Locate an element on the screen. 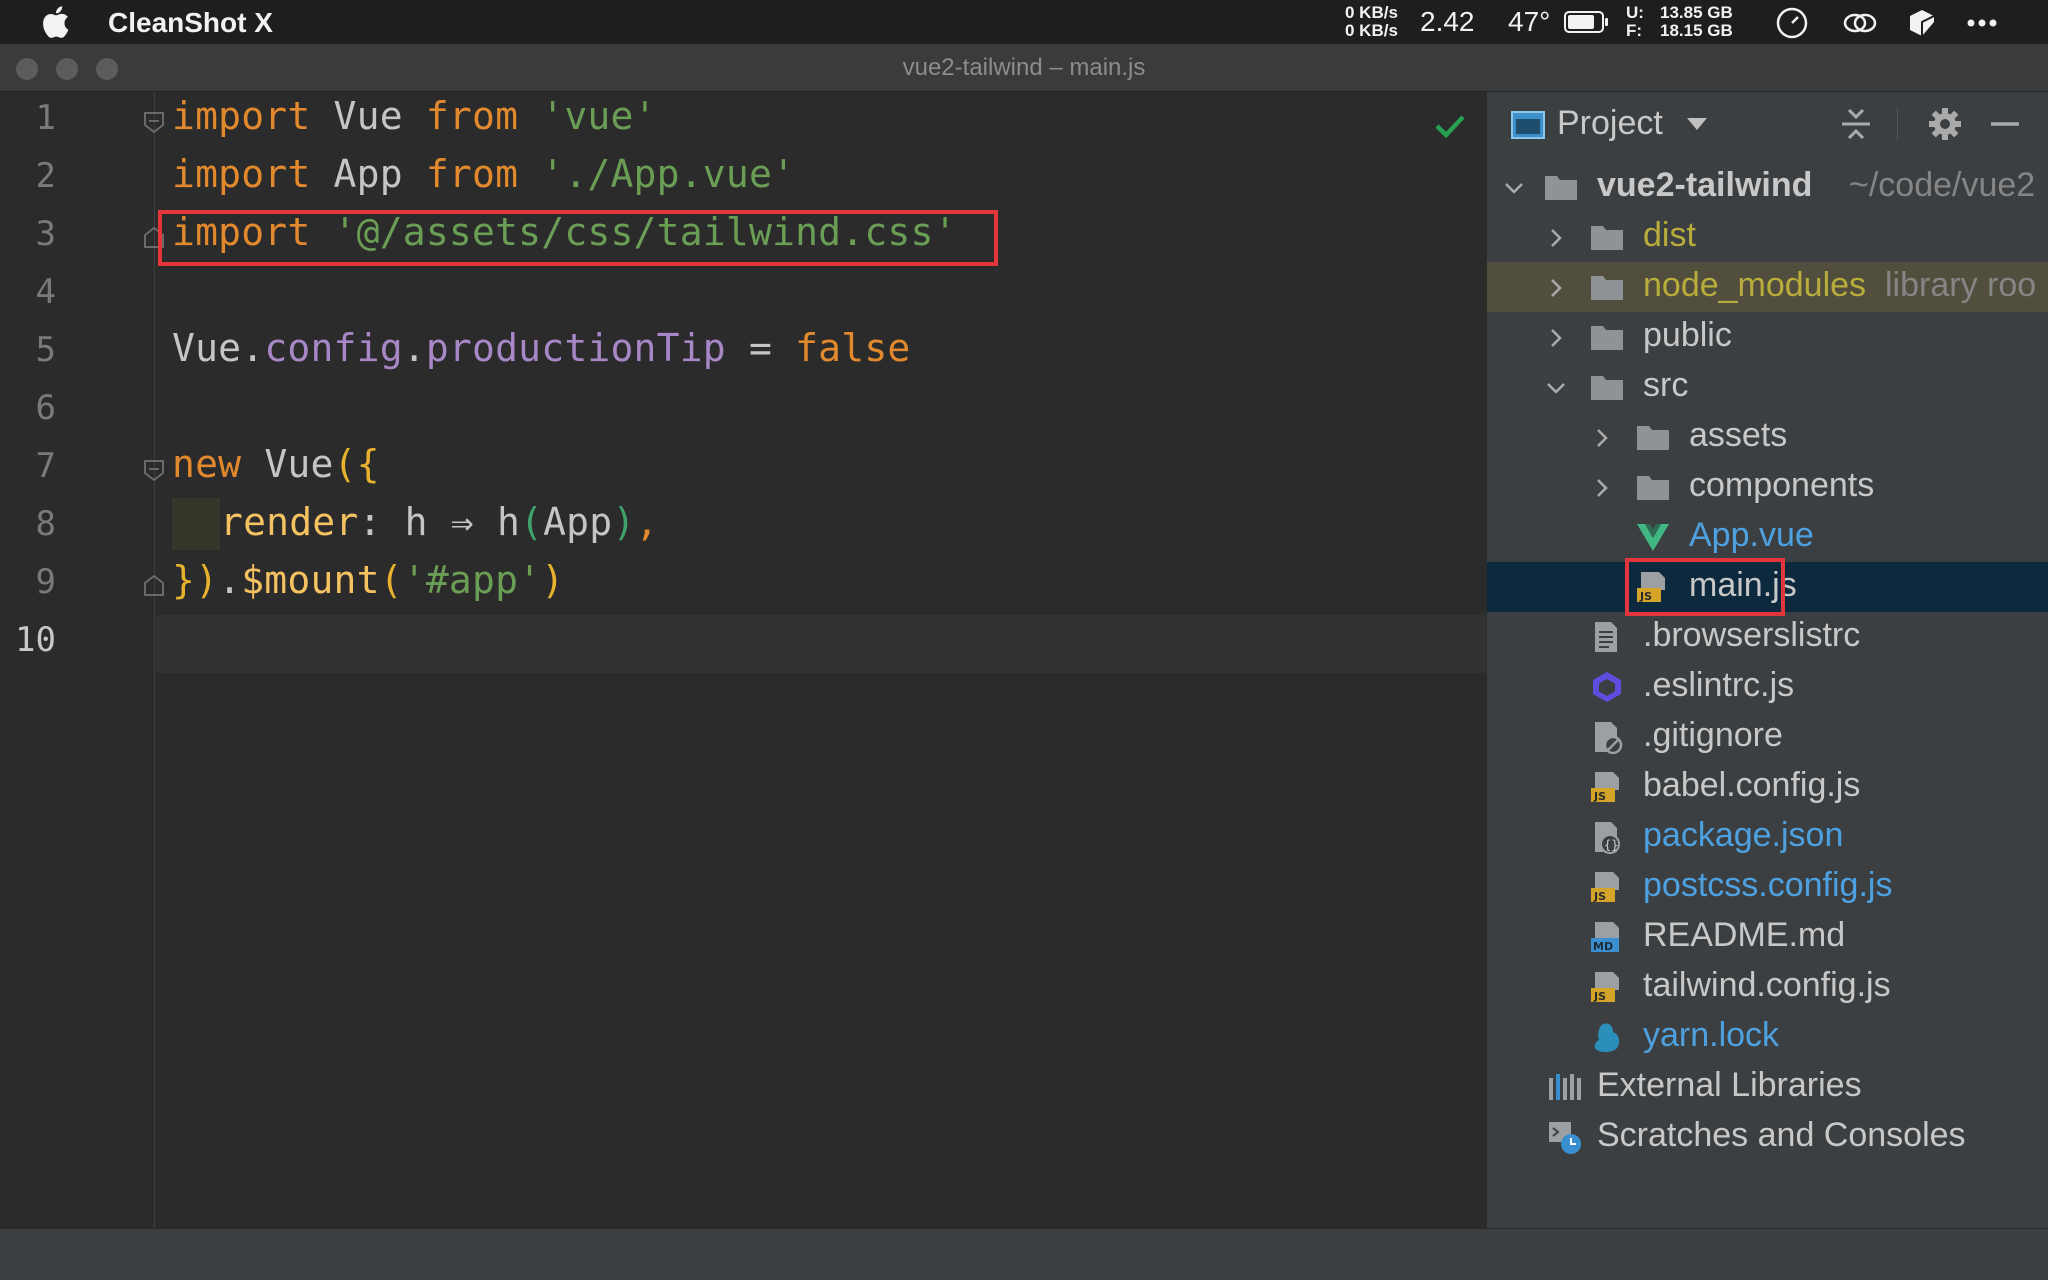 The image size is (2048, 1280). property: productionTip is located at coordinates (575, 348).